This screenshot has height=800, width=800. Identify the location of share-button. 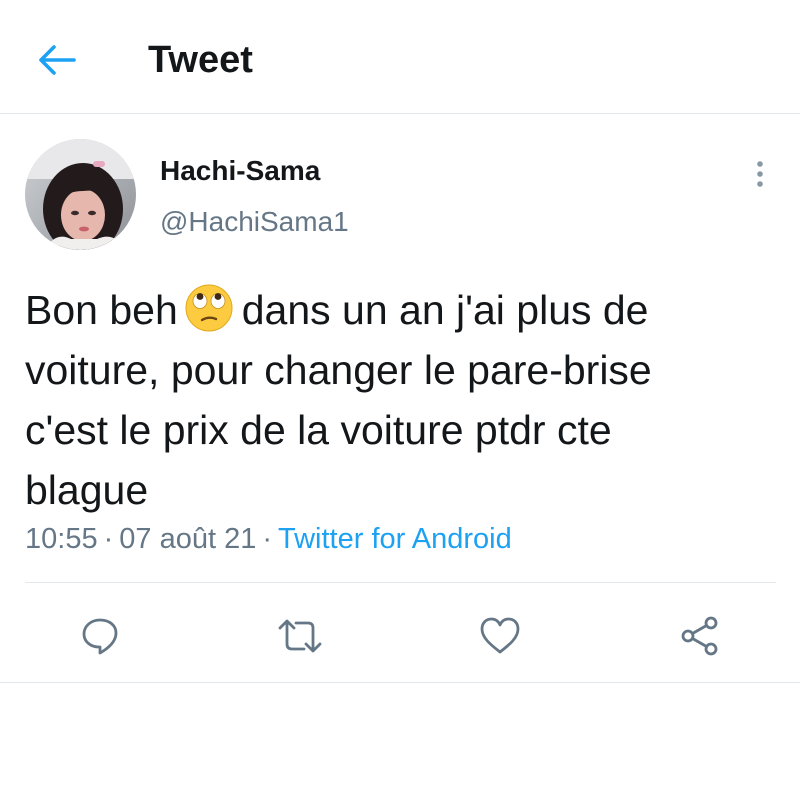
(700, 636).